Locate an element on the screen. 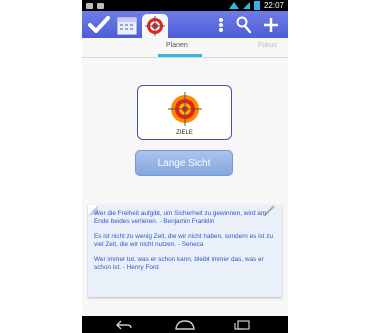 The height and width of the screenshot is (333, 370). plus-icon is located at coordinates (271, 24).